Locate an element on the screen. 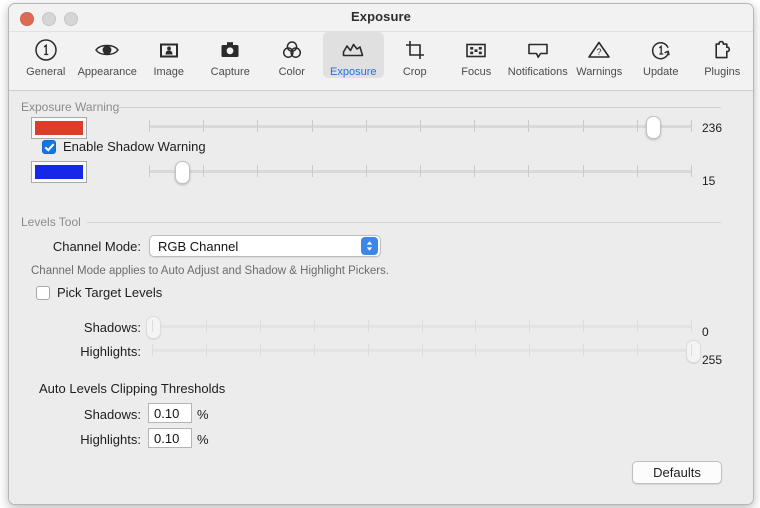 This screenshot has width=760, height=508. channel-mode-popup: RGB Channel is located at coordinates (265, 246).